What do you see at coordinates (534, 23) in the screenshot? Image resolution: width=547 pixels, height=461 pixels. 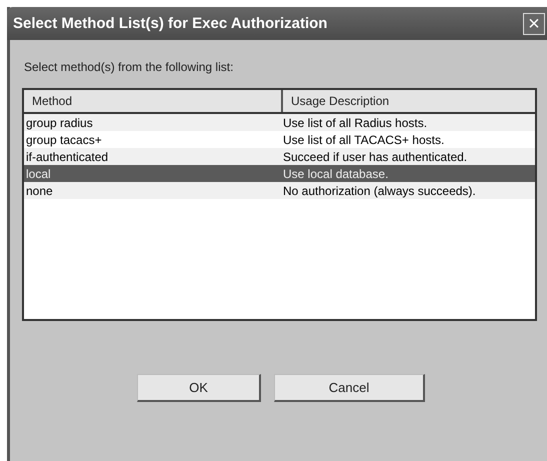 I see `close-button: ×` at bounding box center [534, 23].